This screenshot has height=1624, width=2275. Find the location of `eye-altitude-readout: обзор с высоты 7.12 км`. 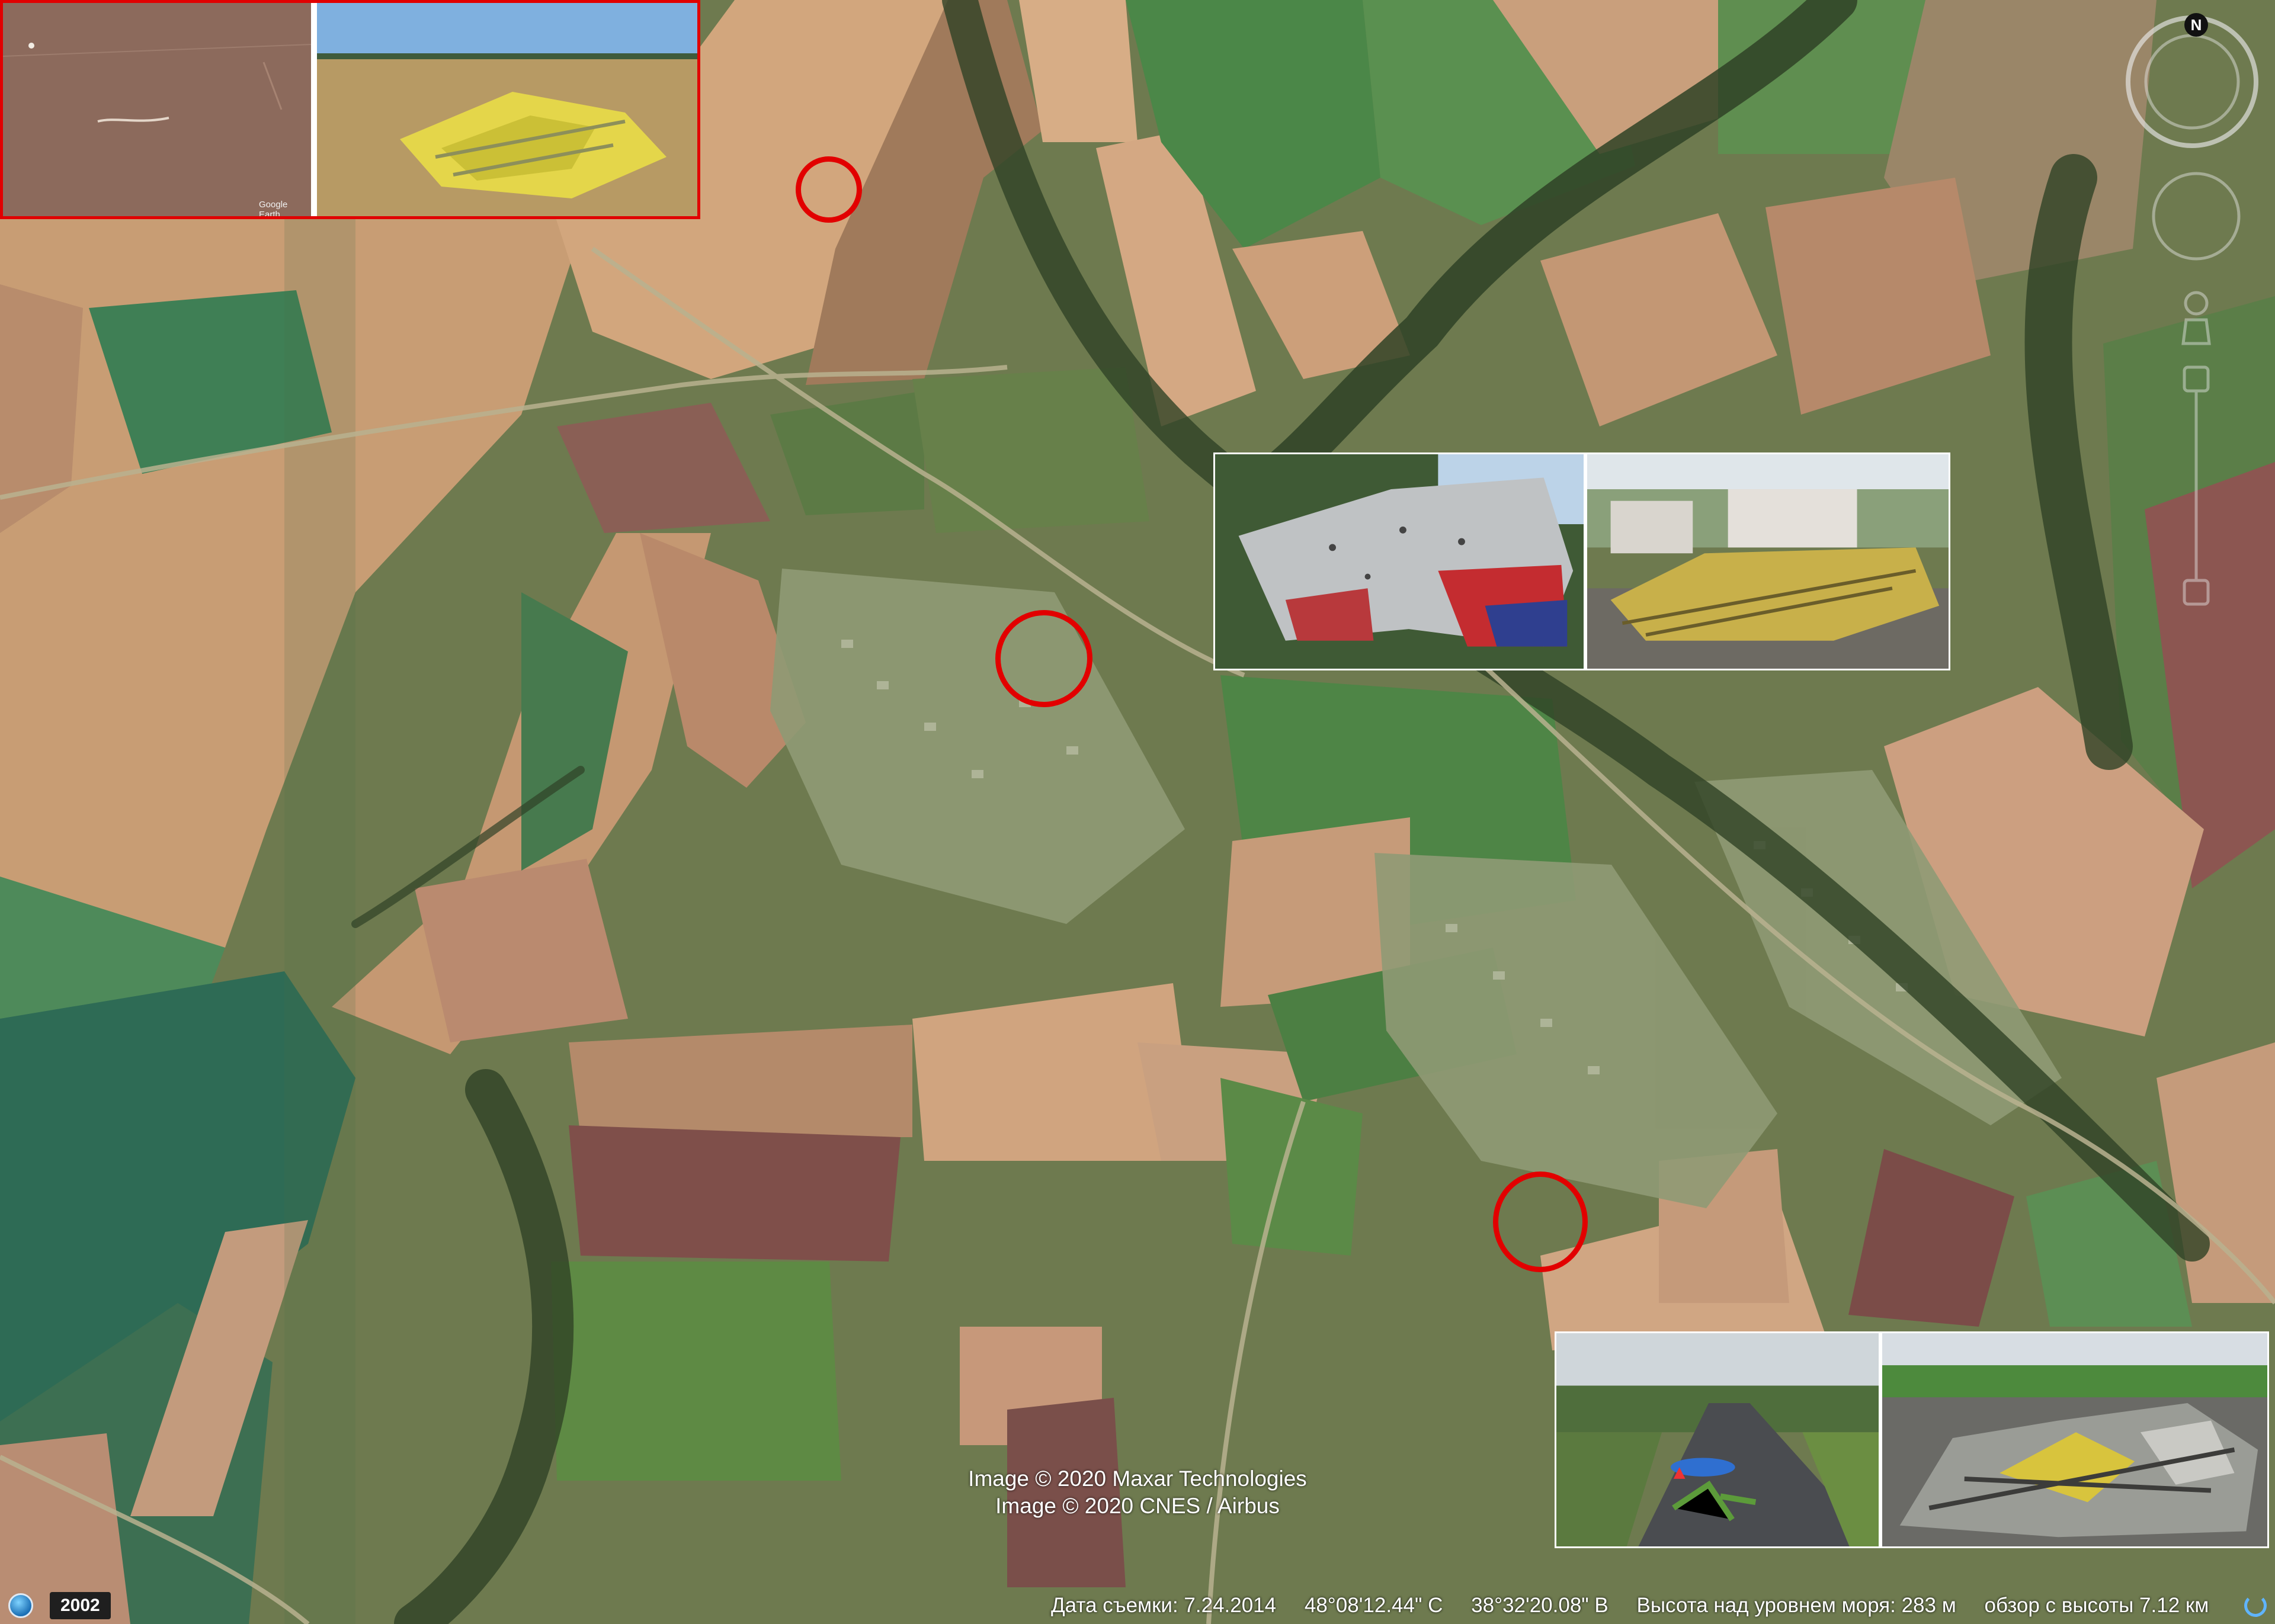

eye-altitude-readout: обзор с высоты 7.12 км is located at coordinates (2096, 1605).